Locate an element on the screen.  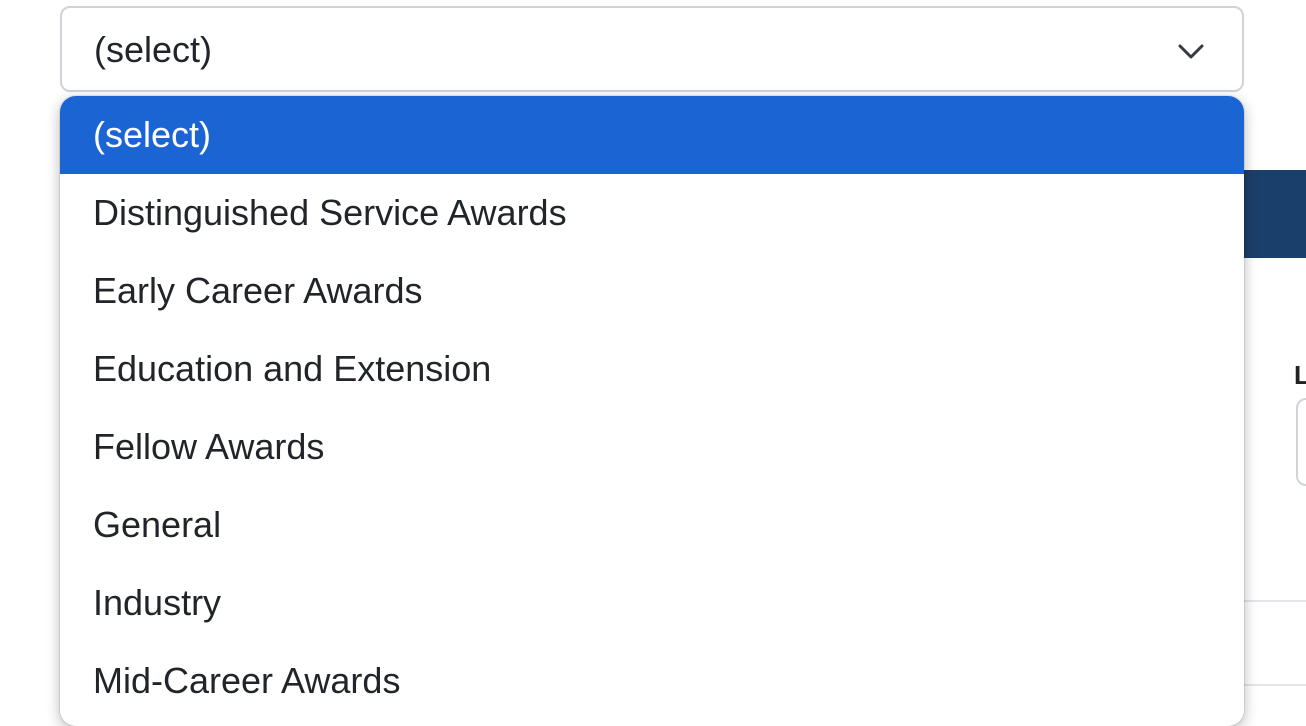
category-select: (select) is located at coordinates (652, 49).